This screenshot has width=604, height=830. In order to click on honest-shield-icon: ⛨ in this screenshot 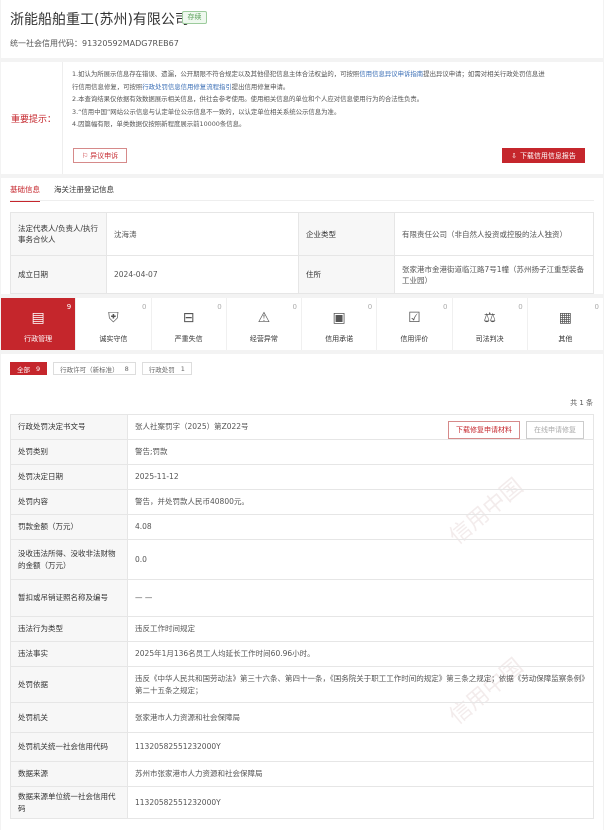, I will do `click(113, 318)`.